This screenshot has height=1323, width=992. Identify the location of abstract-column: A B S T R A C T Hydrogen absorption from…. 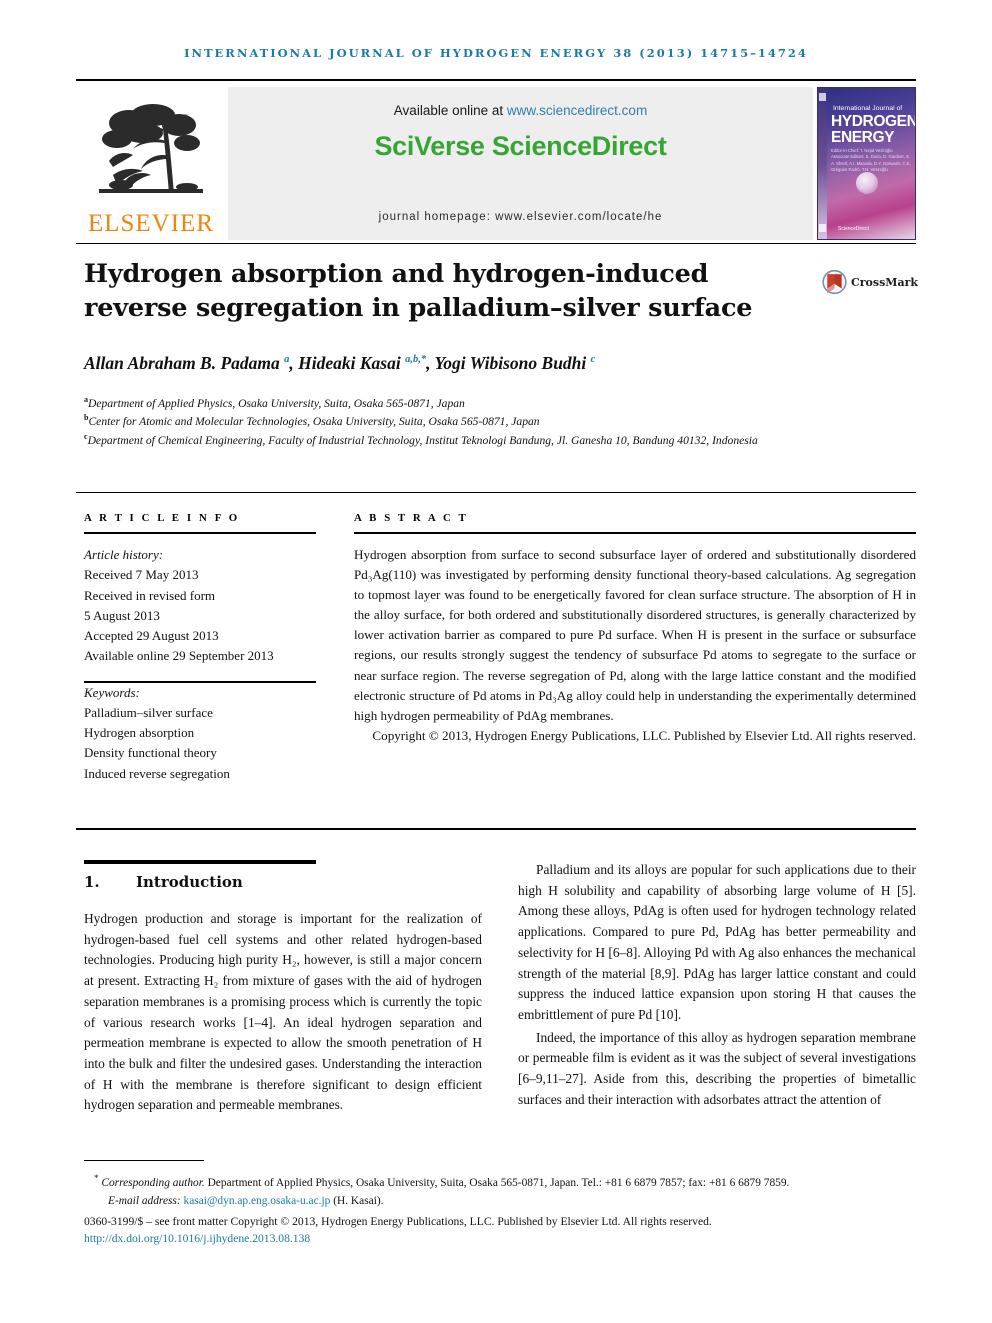
(635, 629).